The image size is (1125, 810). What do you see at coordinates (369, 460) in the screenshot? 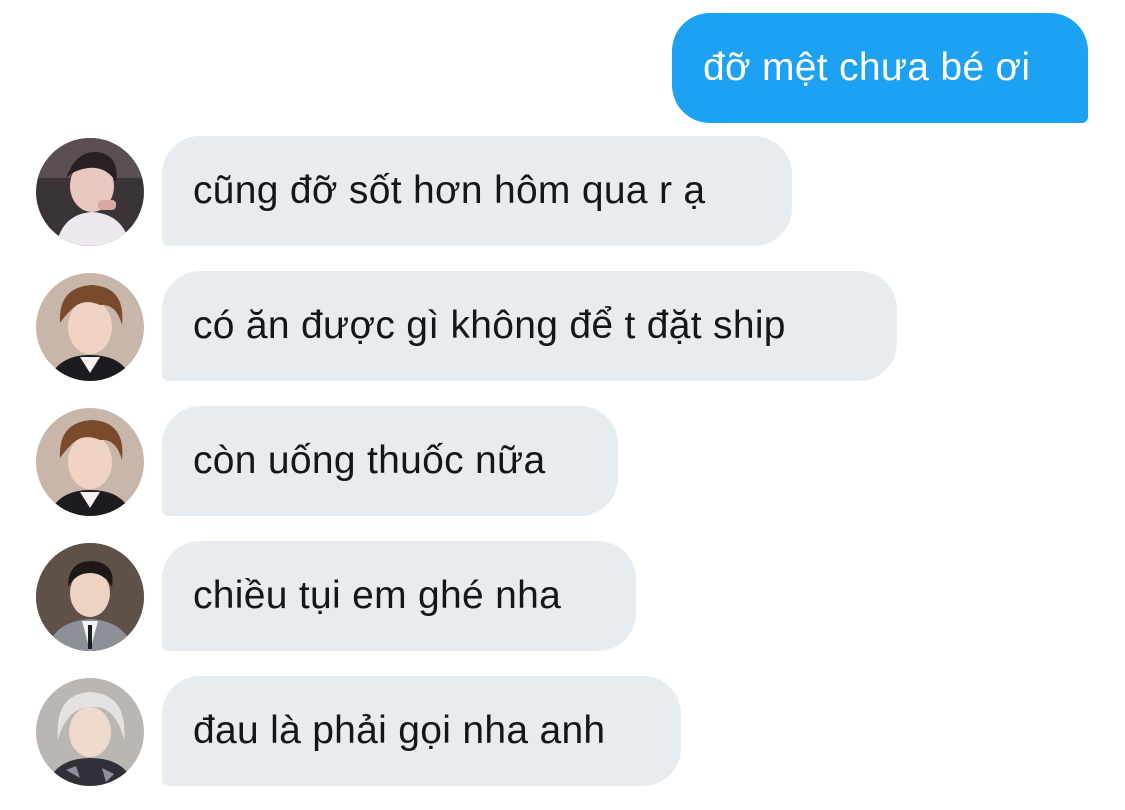
I see `received-message-text: còn uống thuốc nữa` at bounding box center [369, 460].